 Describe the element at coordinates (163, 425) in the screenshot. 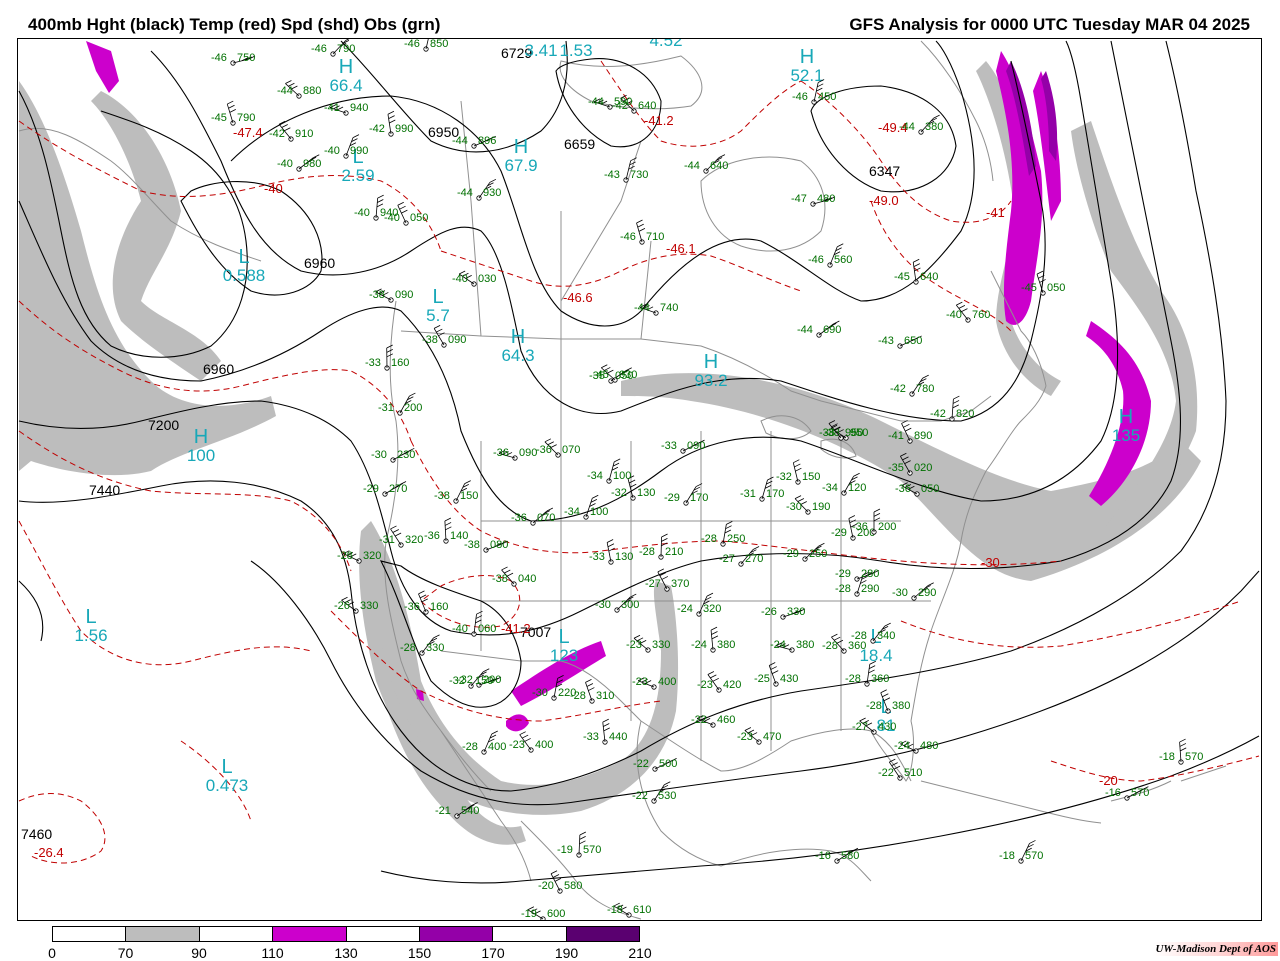

I see `height-label: 7200` at that location.